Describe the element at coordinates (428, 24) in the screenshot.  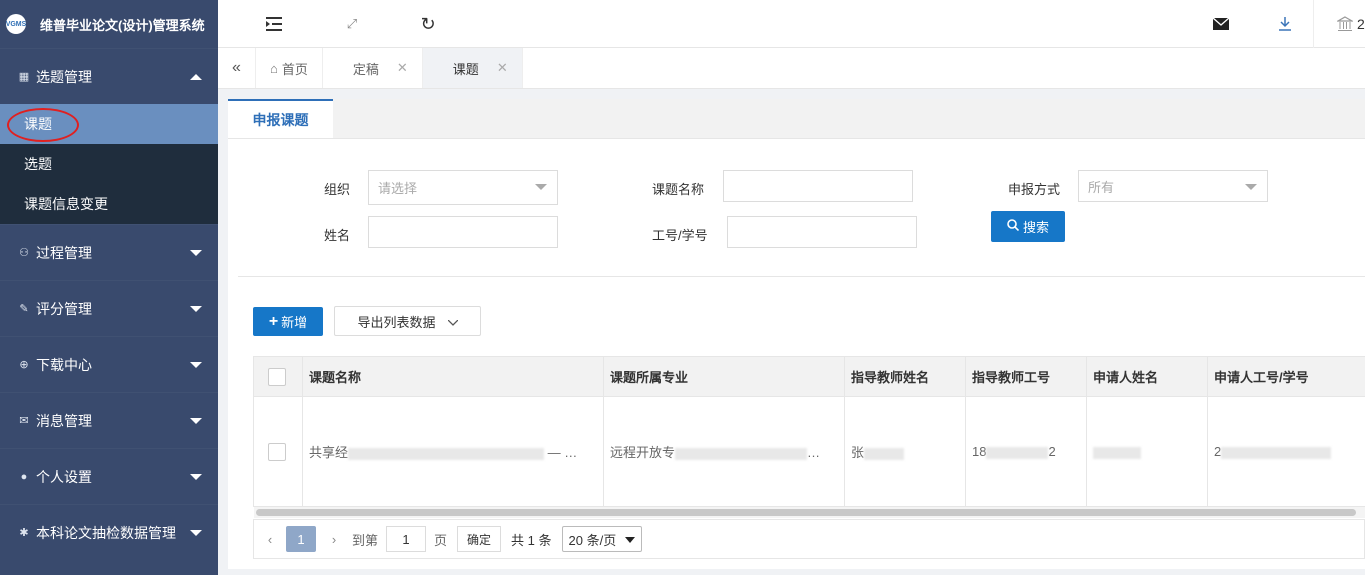
I see `refresh-icon: ↻` at that location.